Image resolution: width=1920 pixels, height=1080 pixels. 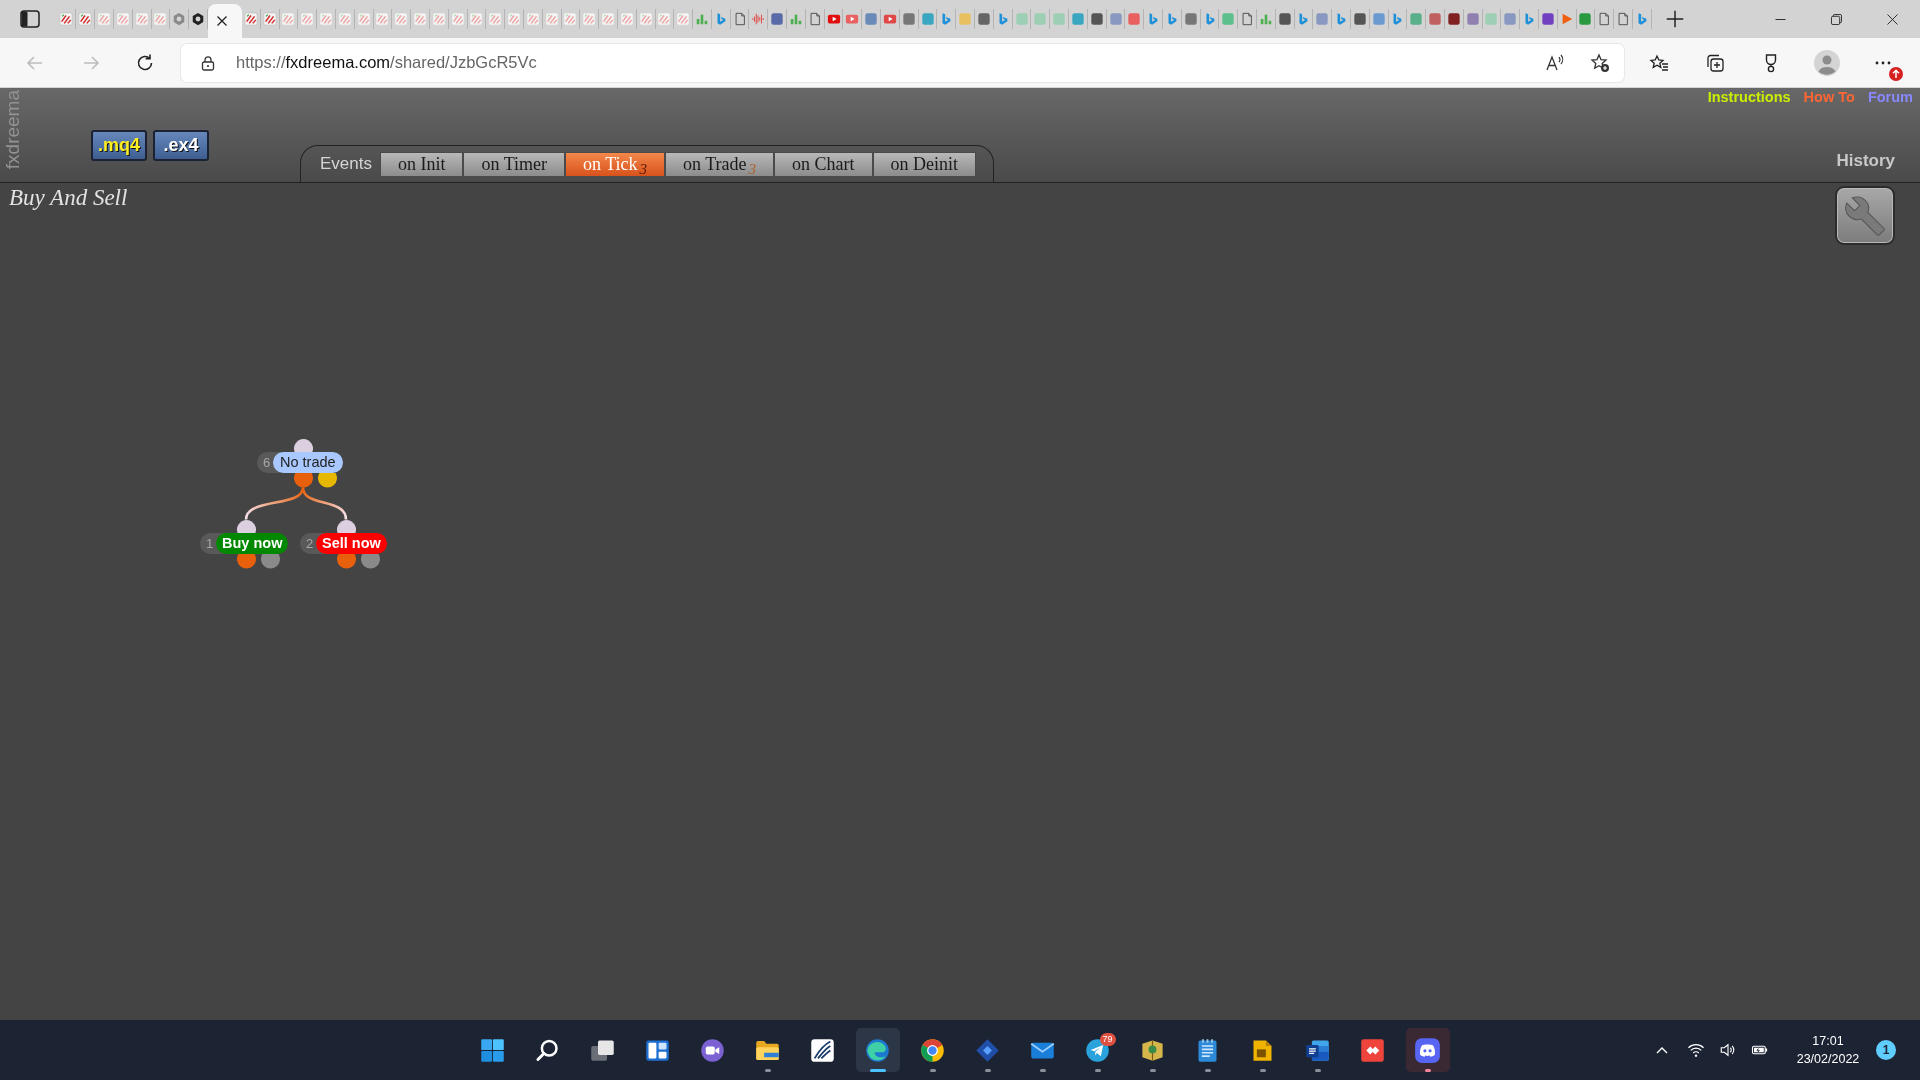 What do you see at coordinates (615, 164) in the screenshot?
I see `event-tab: on Tick$_{3}$` at bounding box center [615, 164].